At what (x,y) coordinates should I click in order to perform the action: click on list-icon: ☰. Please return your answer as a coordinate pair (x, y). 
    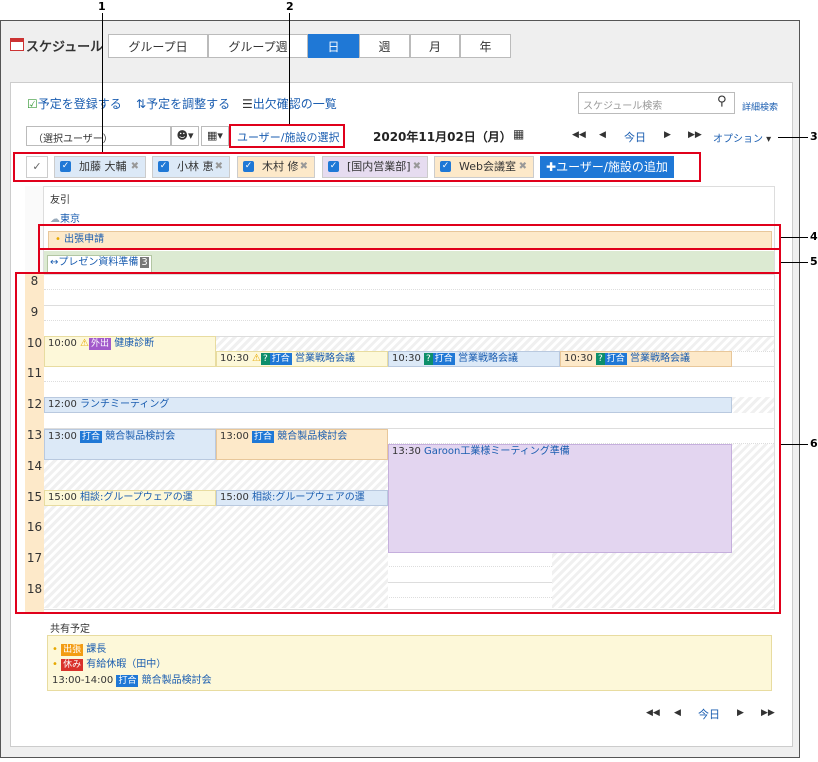
    Looking at the image, I should click on (247, 104).